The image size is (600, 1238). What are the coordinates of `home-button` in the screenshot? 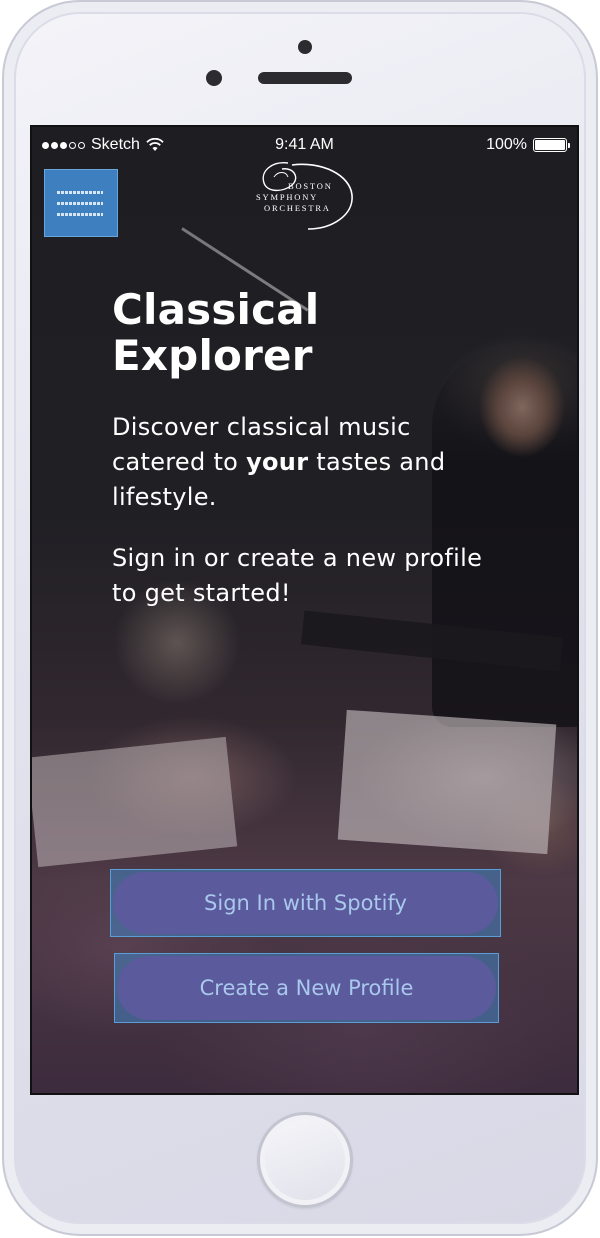 It's located at (305, 1160).